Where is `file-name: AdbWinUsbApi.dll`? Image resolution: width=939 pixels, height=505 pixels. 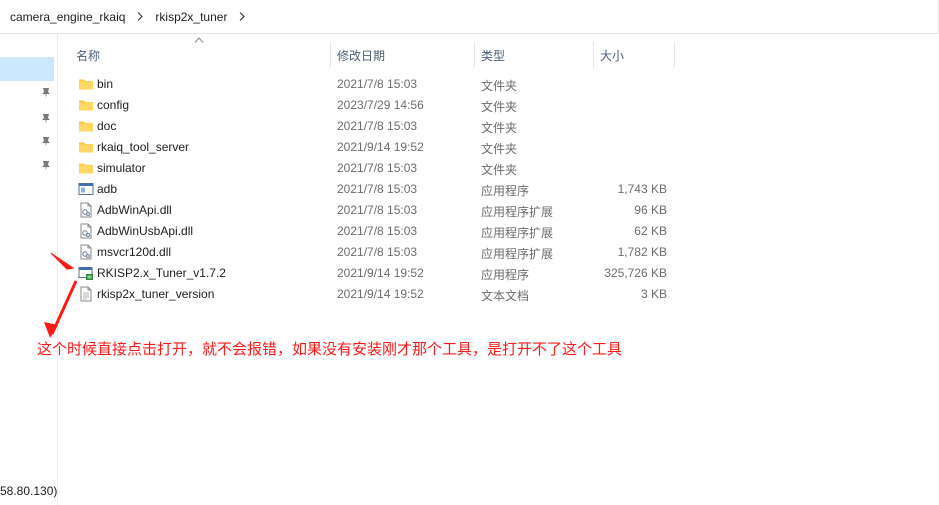
file-name: AdbWinUsbApi.dll is located at coordinates (145, 231).